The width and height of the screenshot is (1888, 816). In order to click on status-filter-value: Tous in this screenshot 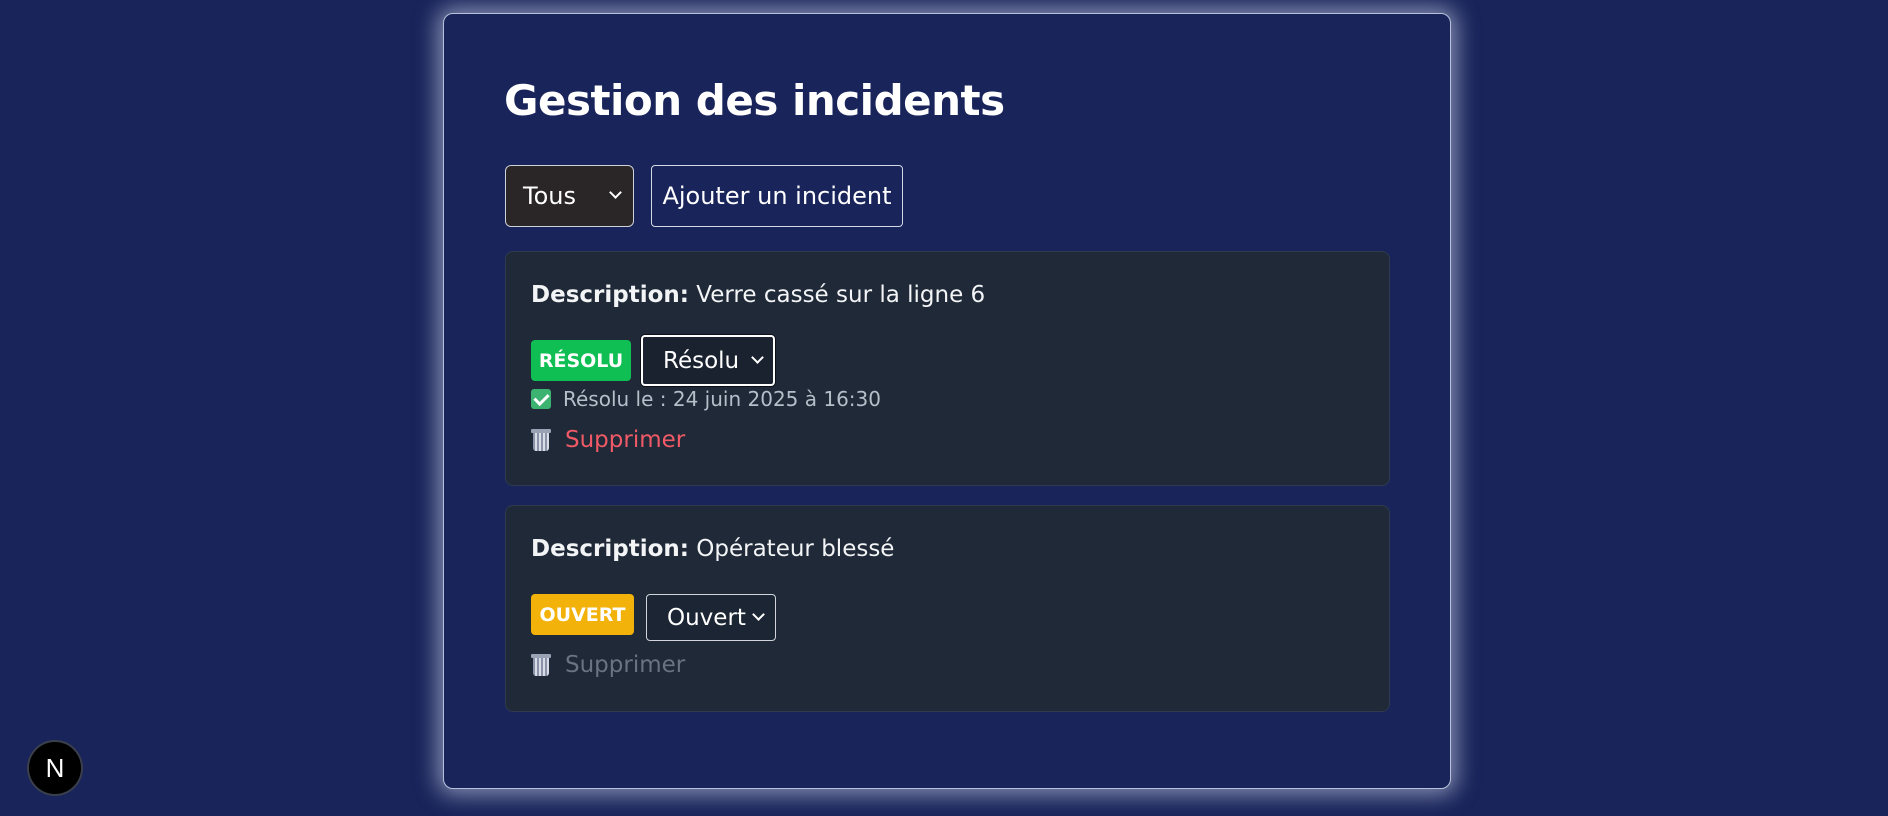, I will do `click(549, 196)`.